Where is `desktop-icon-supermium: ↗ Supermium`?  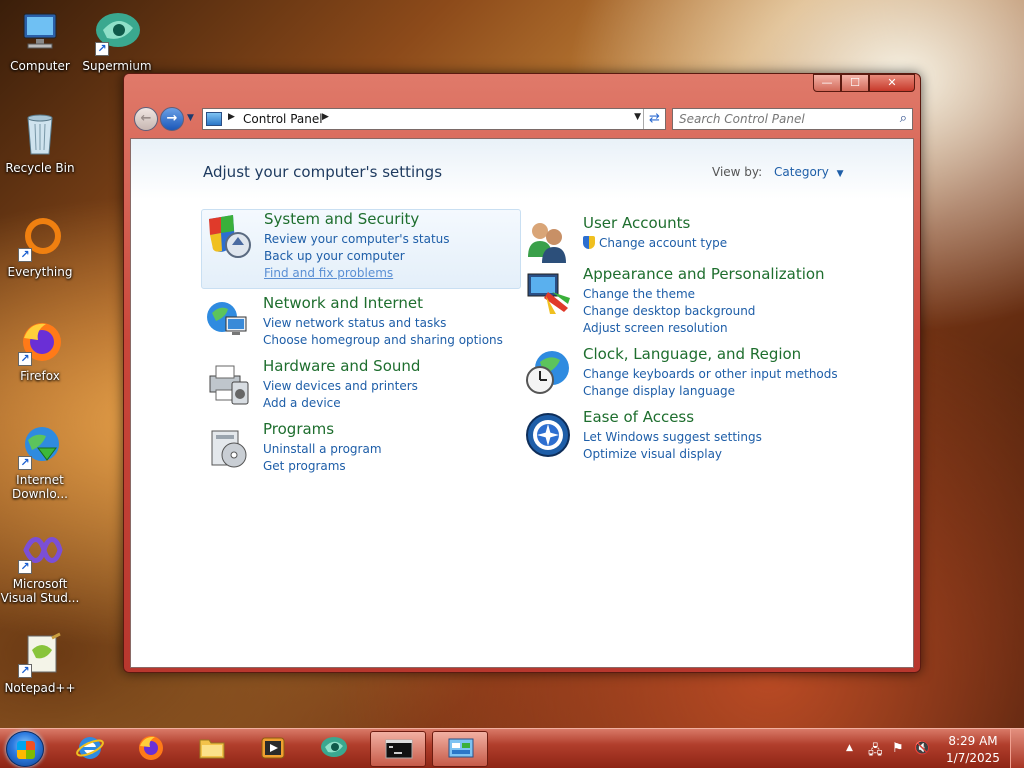
desktop-icon-supermium: ↗ Supermium is located at coordinates (117, 40).